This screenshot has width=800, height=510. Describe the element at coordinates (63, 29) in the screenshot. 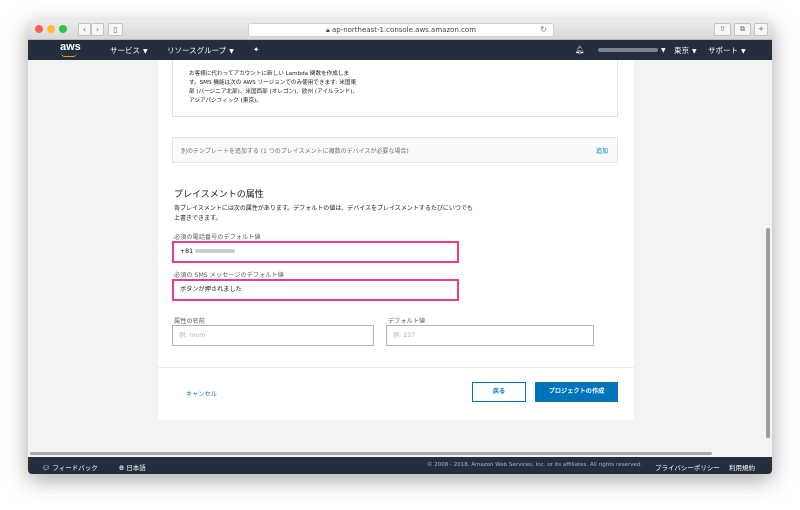

I see `zoom-window-button` at that location.